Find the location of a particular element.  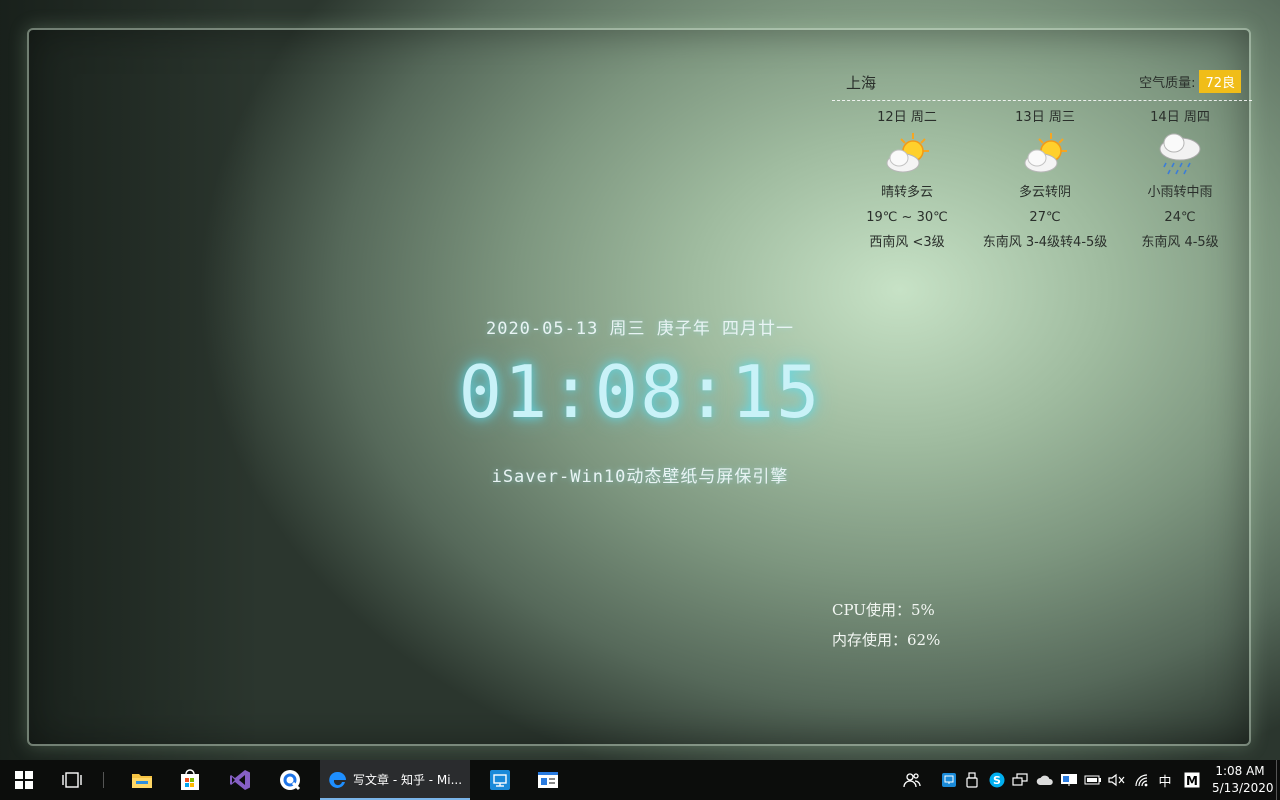

svg-text: M is located at coordinates (1192, 781).